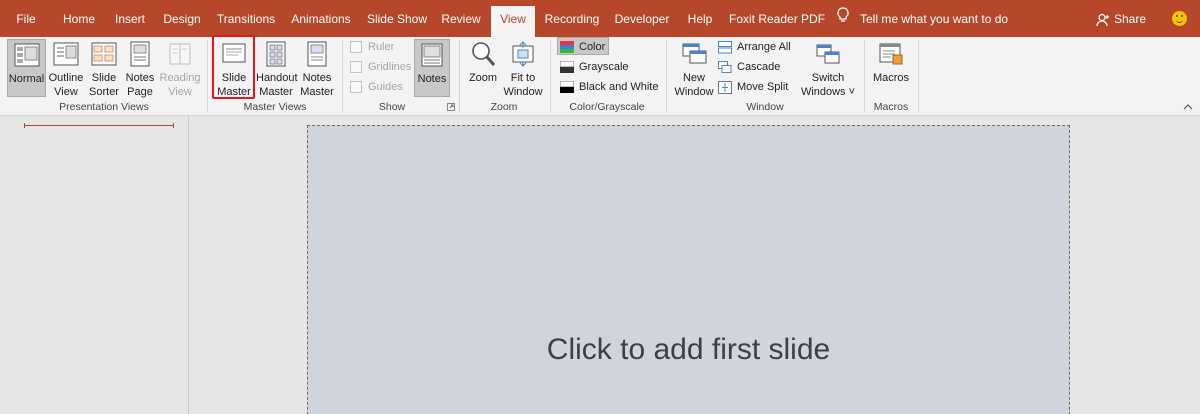 This screenshot has height=414, width=1200. What do you see at coordinates (99, 125) in the screenshot?
I see `insertion-point-line` at bounding box center [99, 125].